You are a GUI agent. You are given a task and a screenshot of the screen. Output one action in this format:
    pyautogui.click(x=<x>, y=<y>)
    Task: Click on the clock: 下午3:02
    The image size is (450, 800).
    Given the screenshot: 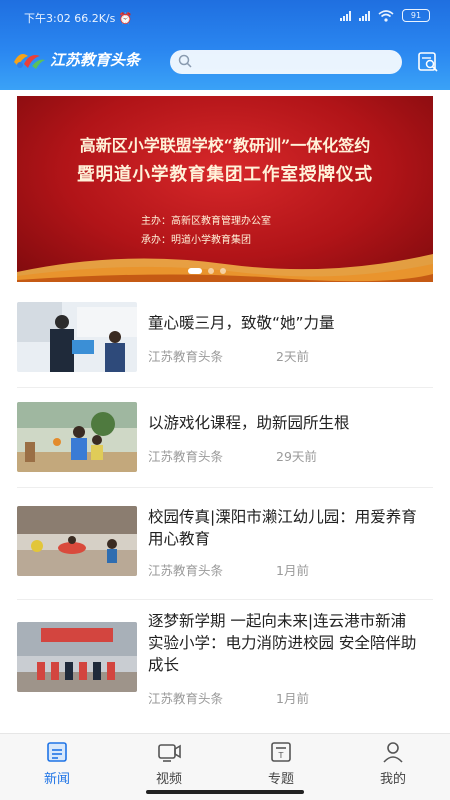 What is the action you would take?
    pyautogui.click(x=47, y=18)
    